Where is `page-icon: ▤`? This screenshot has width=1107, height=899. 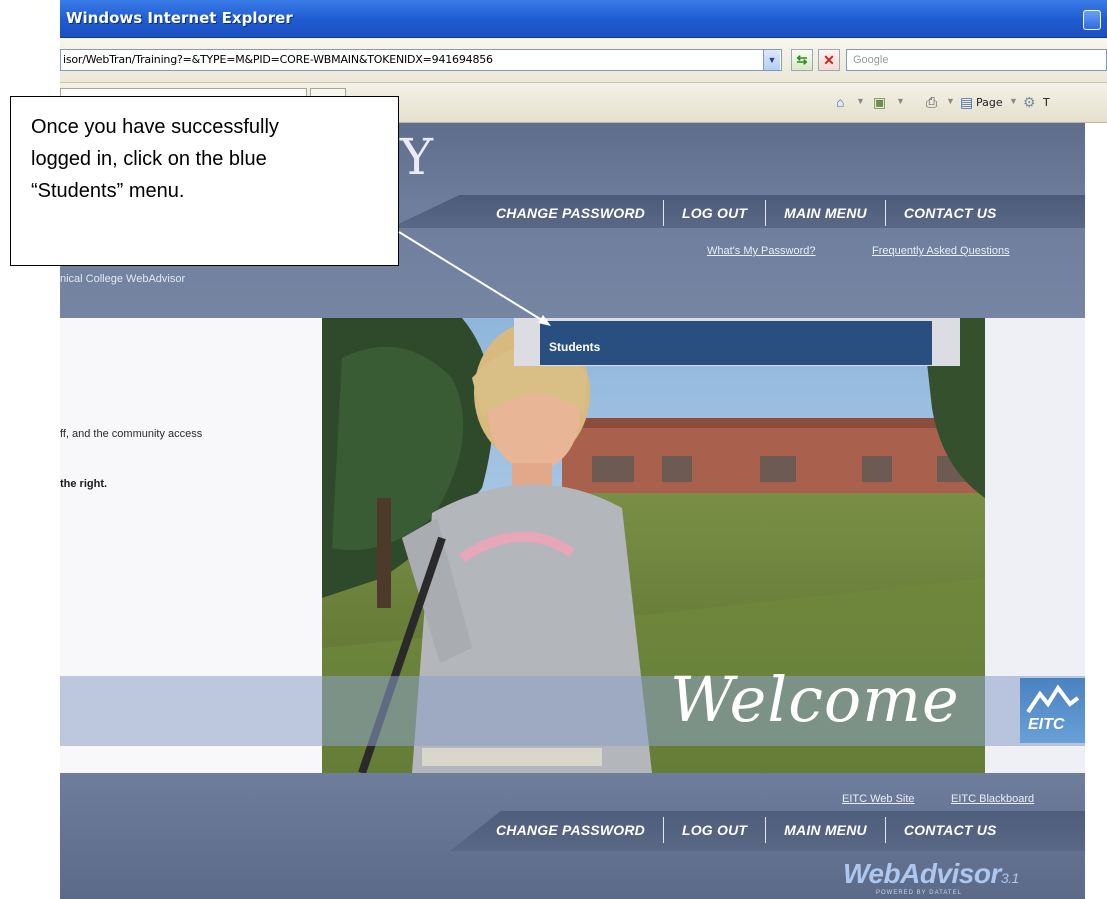 page-icon: ▤ is located at coordinates (967, 102).